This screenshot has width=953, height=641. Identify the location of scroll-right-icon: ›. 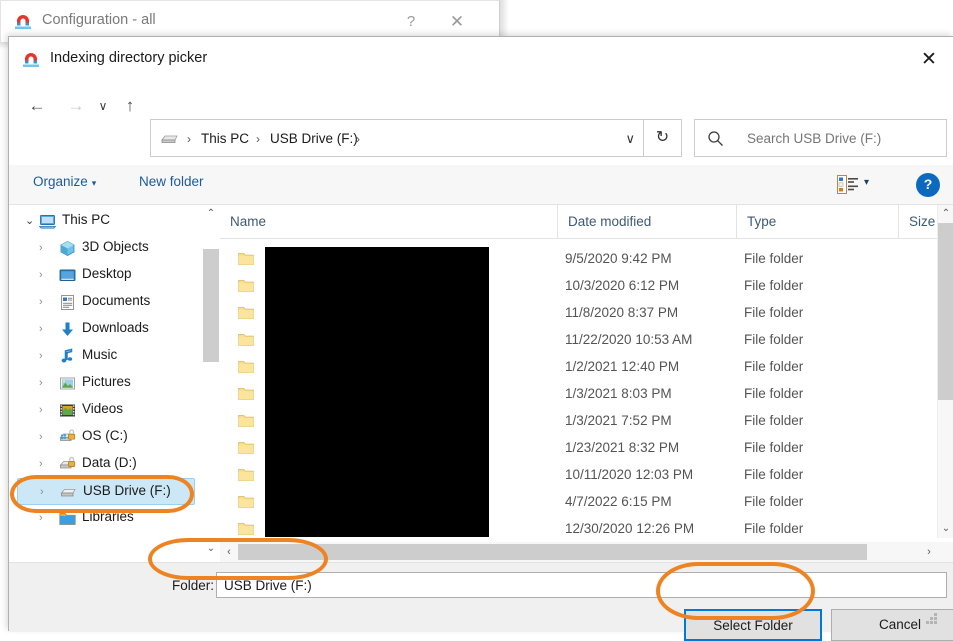
(929, 552).